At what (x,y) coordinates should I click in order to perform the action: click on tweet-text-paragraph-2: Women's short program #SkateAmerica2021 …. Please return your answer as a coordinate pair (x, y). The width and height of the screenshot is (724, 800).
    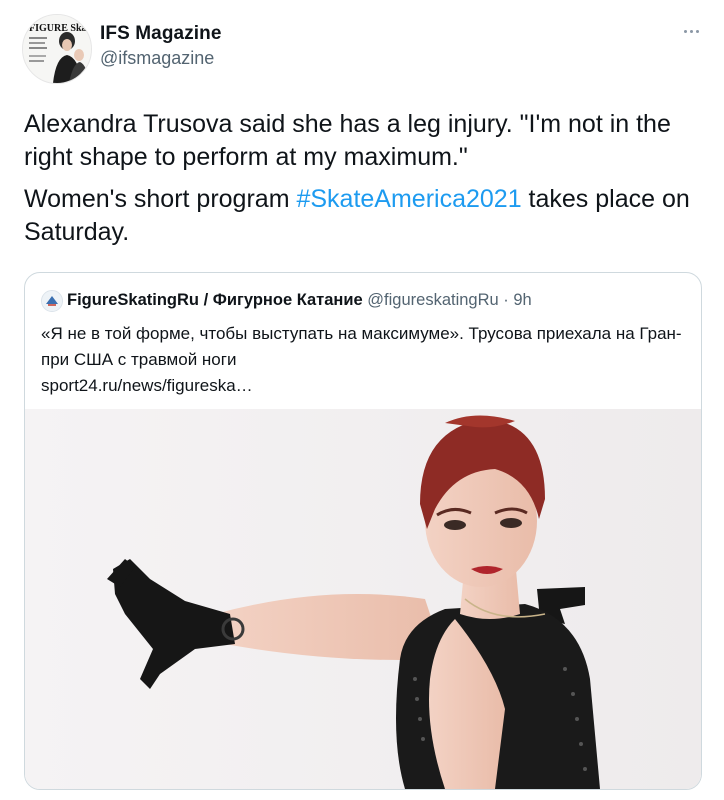
    Looking at the image, I should click on (364, 216).